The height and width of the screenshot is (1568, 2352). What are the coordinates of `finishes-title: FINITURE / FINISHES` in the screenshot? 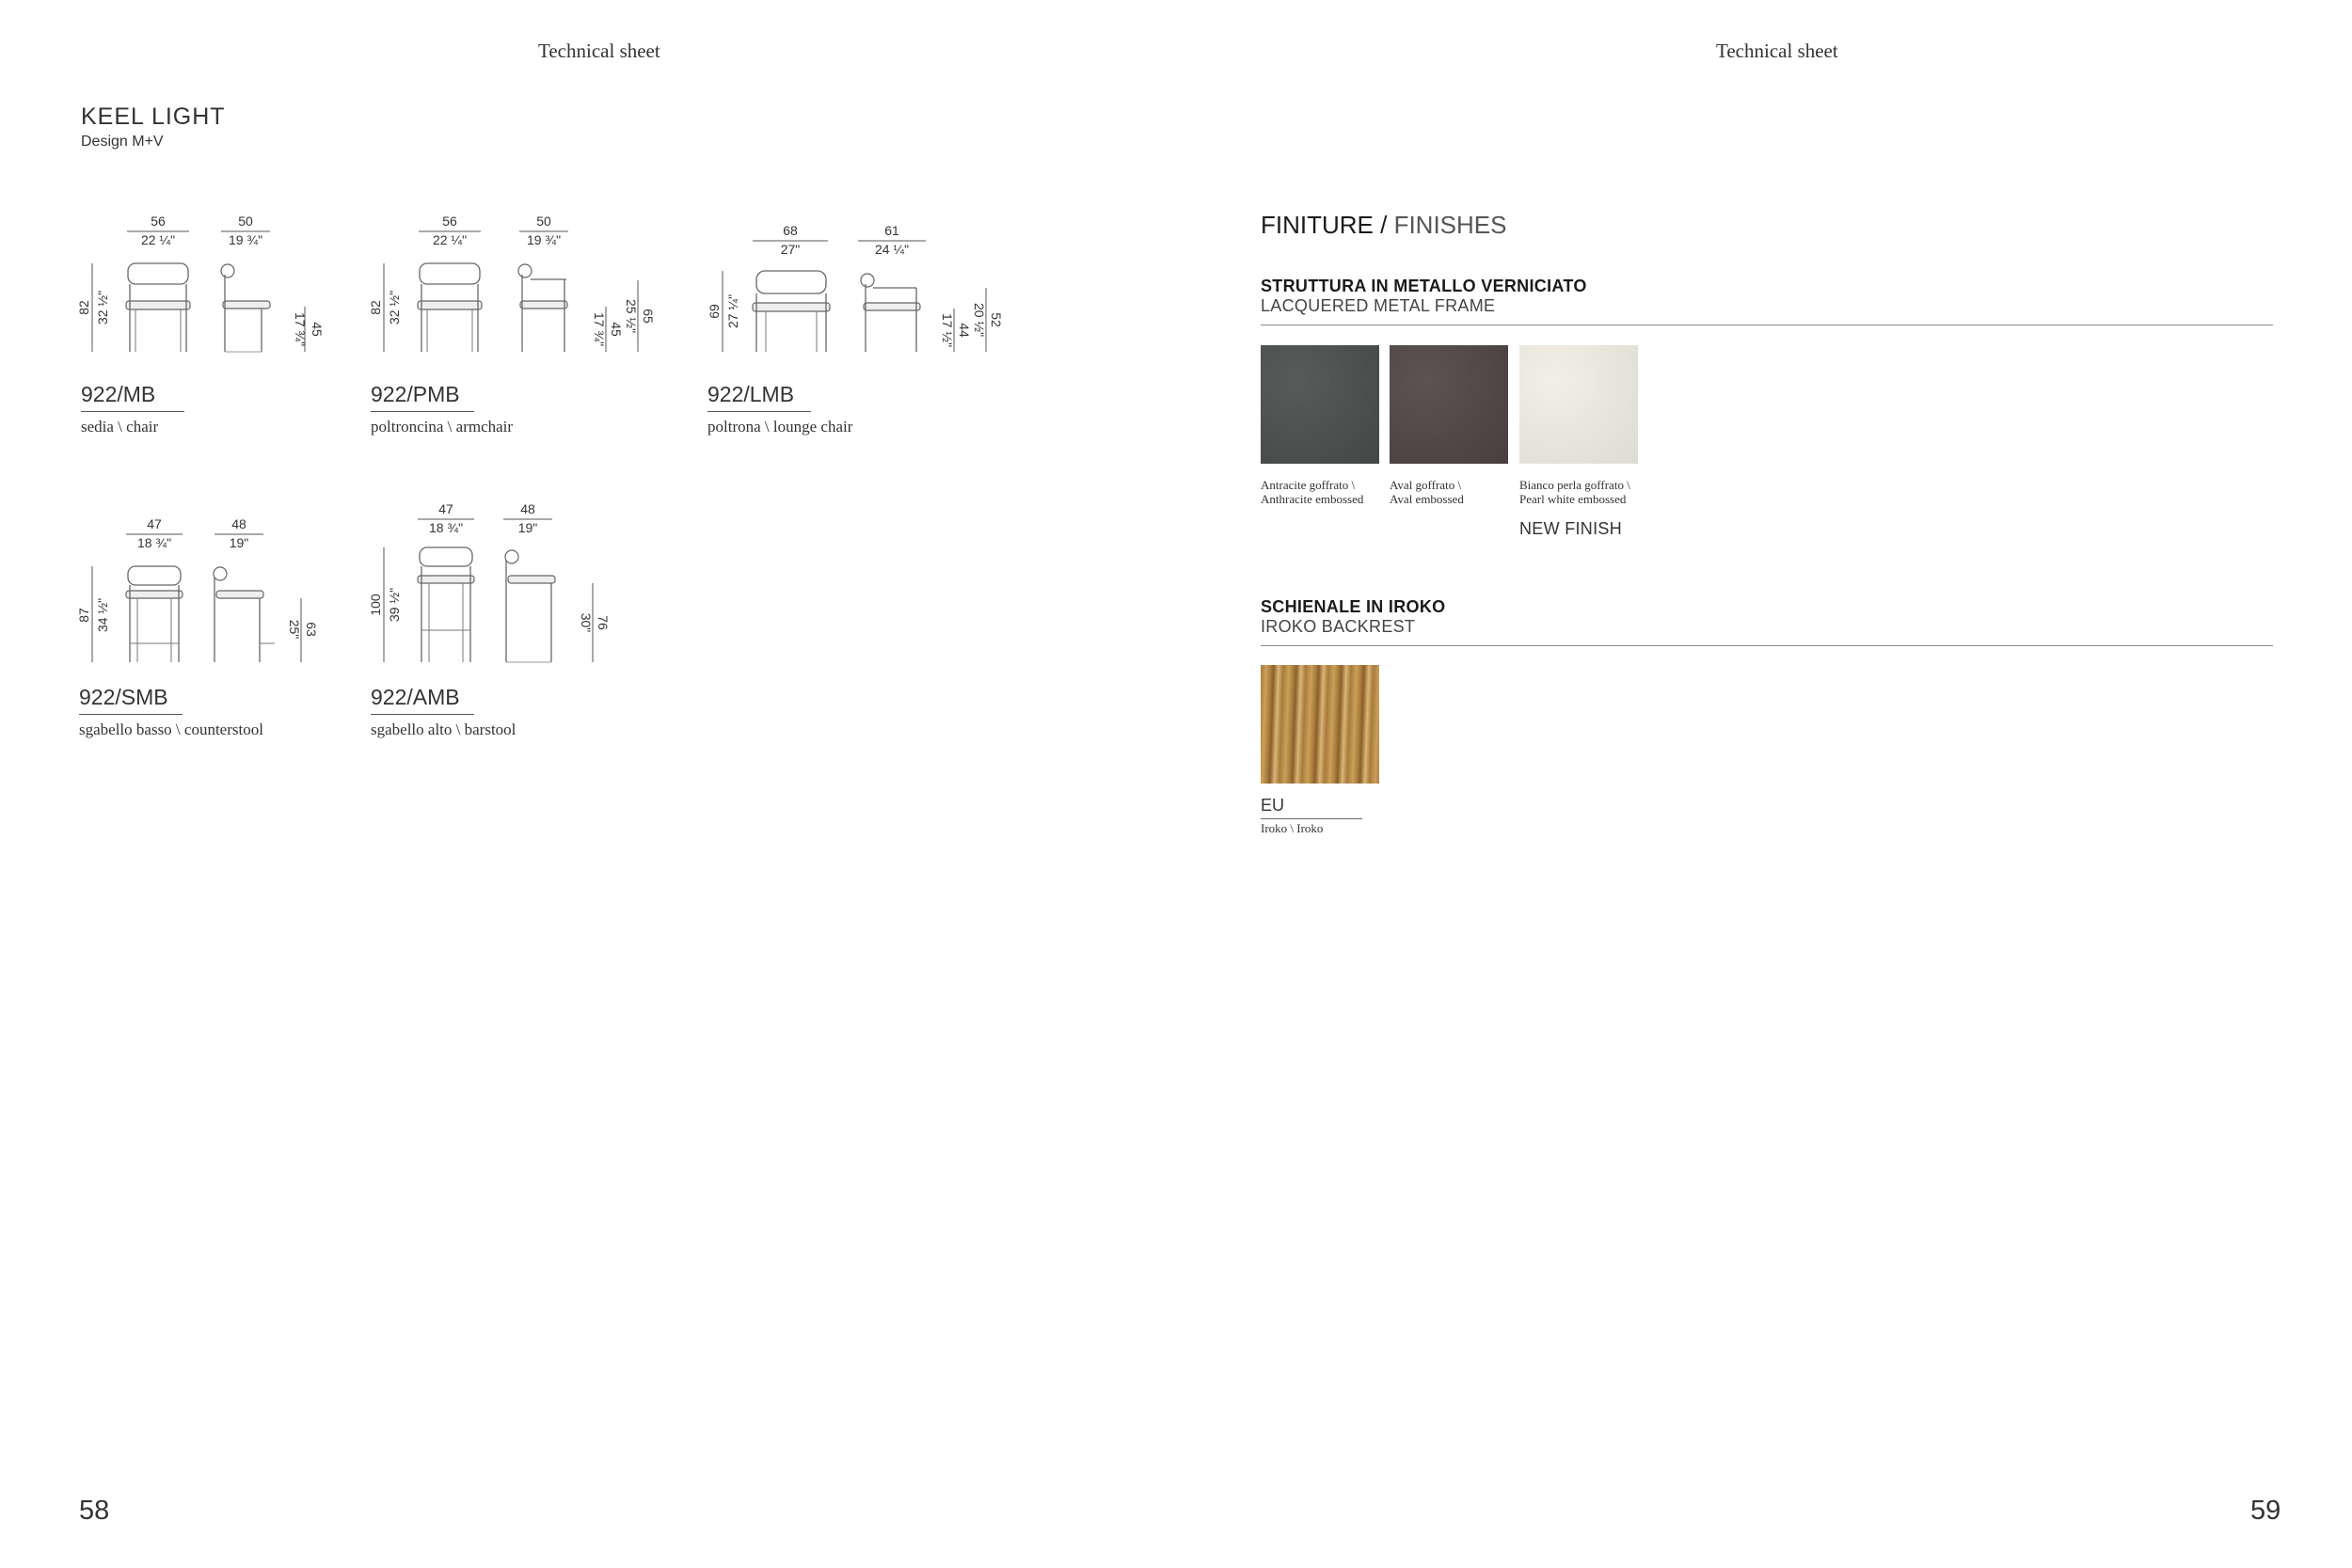 It's located at (1383, 225).